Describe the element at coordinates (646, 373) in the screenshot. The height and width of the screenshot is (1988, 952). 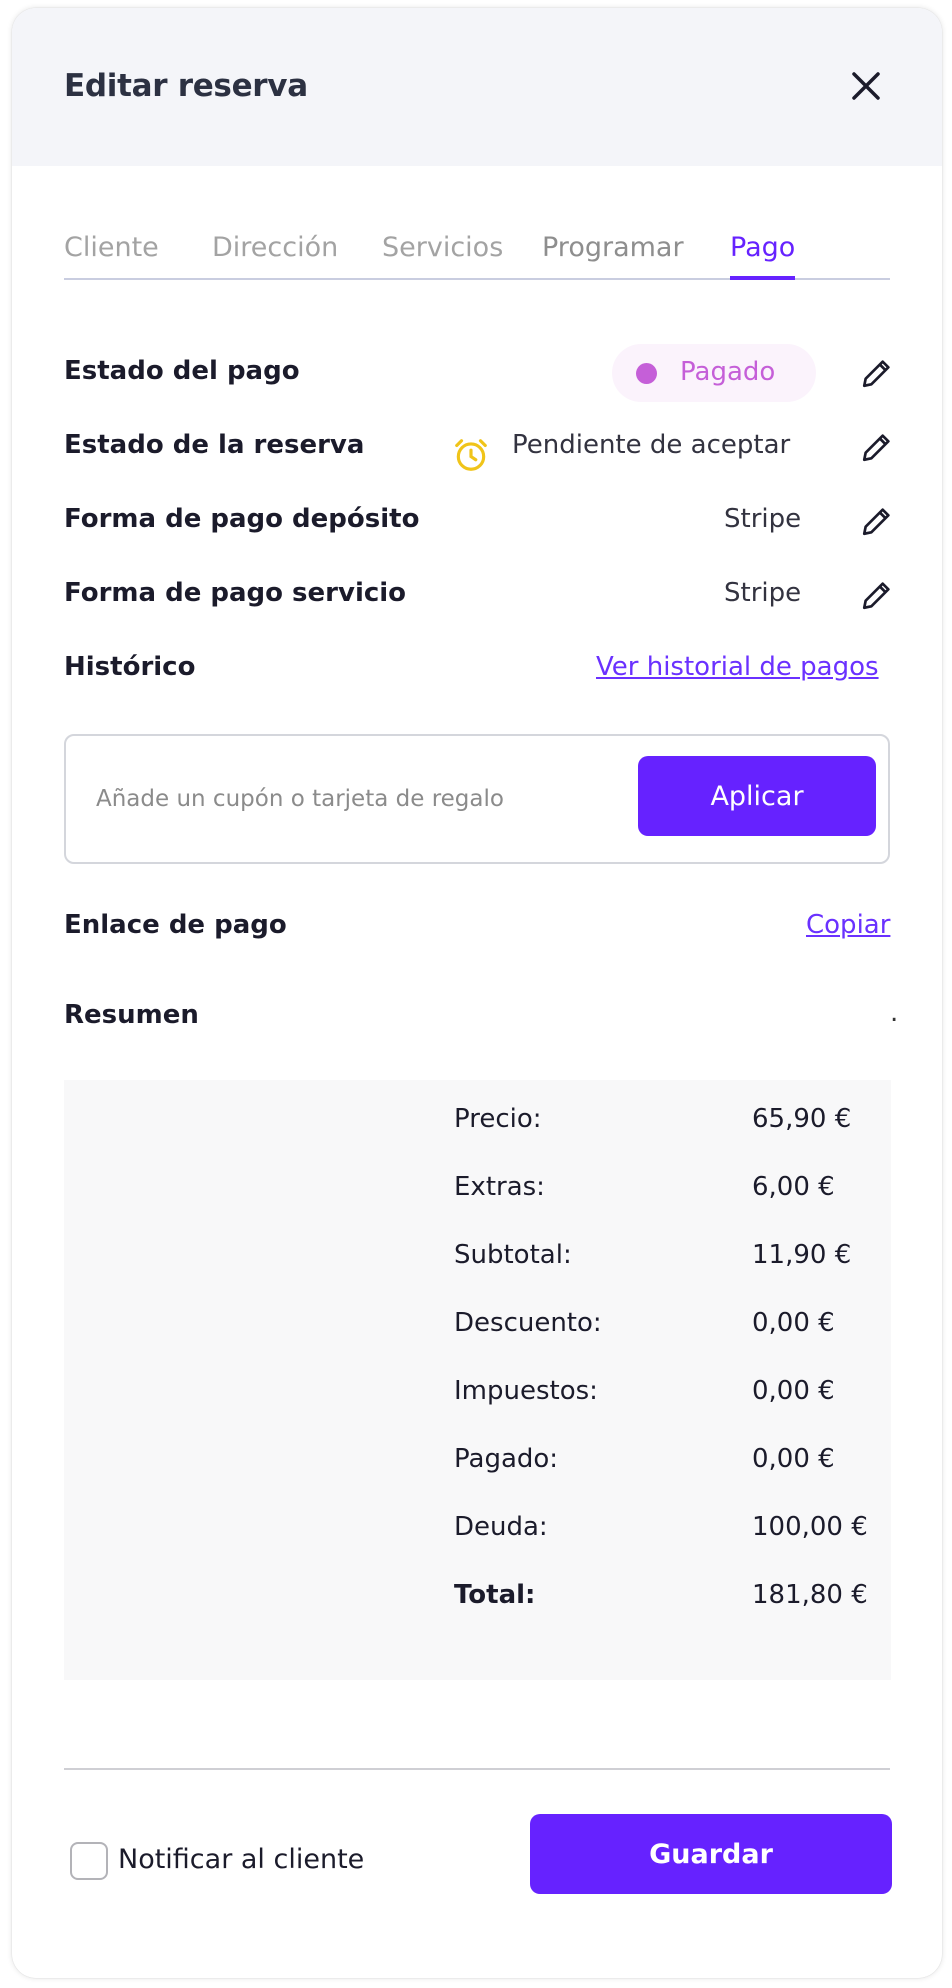
I see `status-dot-icon` at that location.